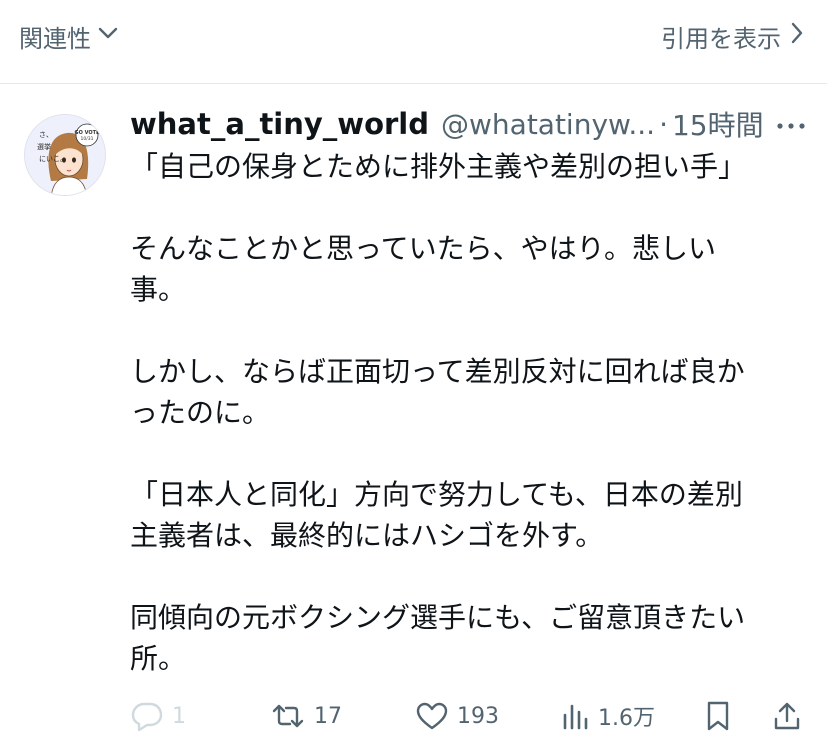 The width and height of the screenshot is (827, 753). I want to click on tweet-paragraph-5: 同傾向の元ボクシング選手にも、ご留意頂きたい 所。, so click(438, 638).